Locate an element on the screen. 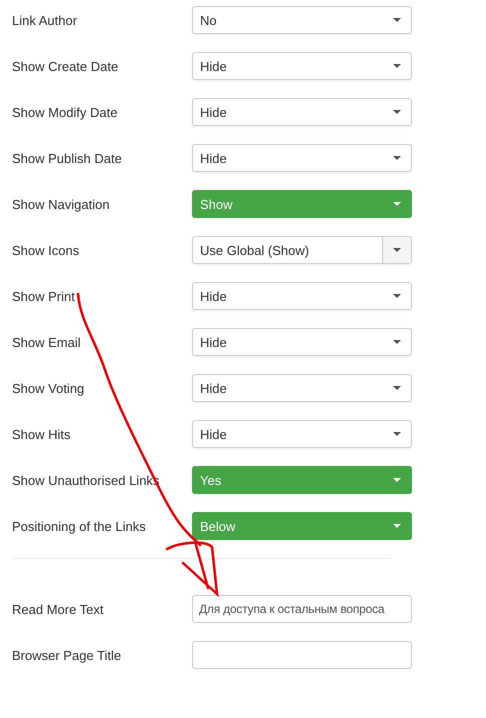 This screenshot has height=718, width=486. dropdown: No is located at coordinates (302, 20).